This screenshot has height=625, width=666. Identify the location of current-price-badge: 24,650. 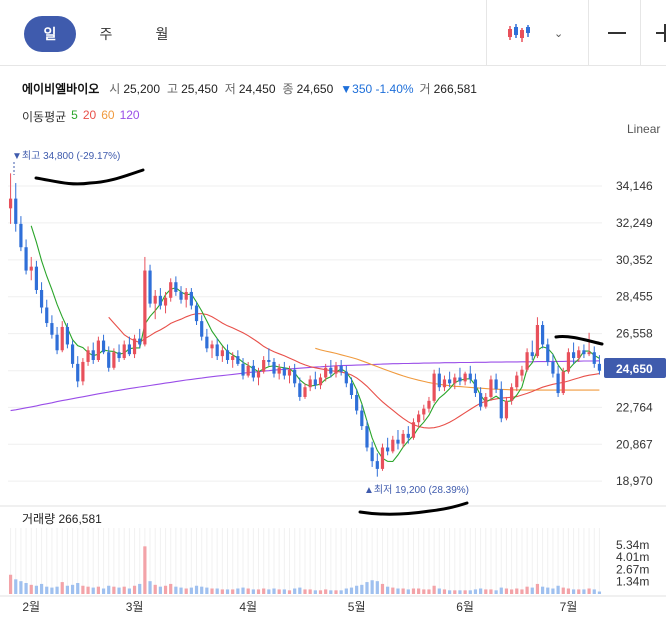
(635, 368).